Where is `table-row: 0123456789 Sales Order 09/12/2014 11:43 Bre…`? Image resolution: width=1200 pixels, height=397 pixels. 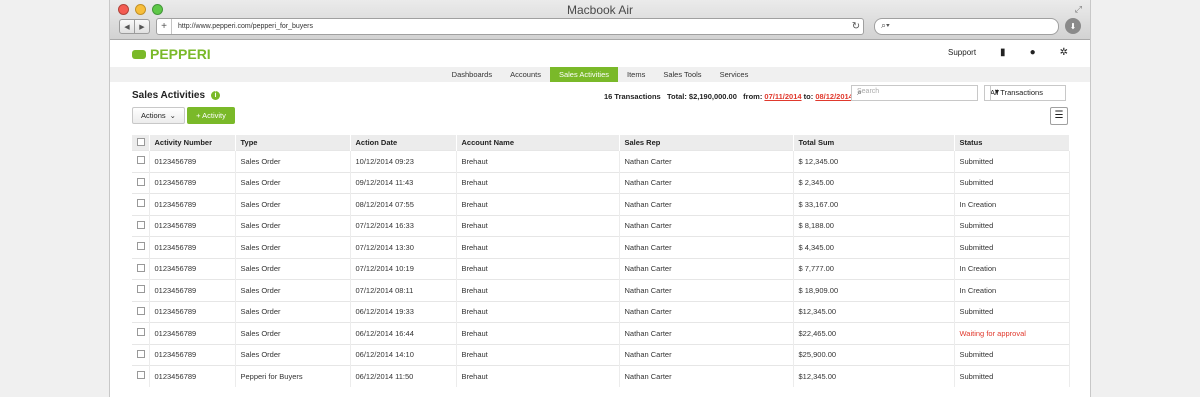 table-row: 0123456789 Sales Order 09/12/2014 11:43 Bre… is located at coordinates (601, 182).